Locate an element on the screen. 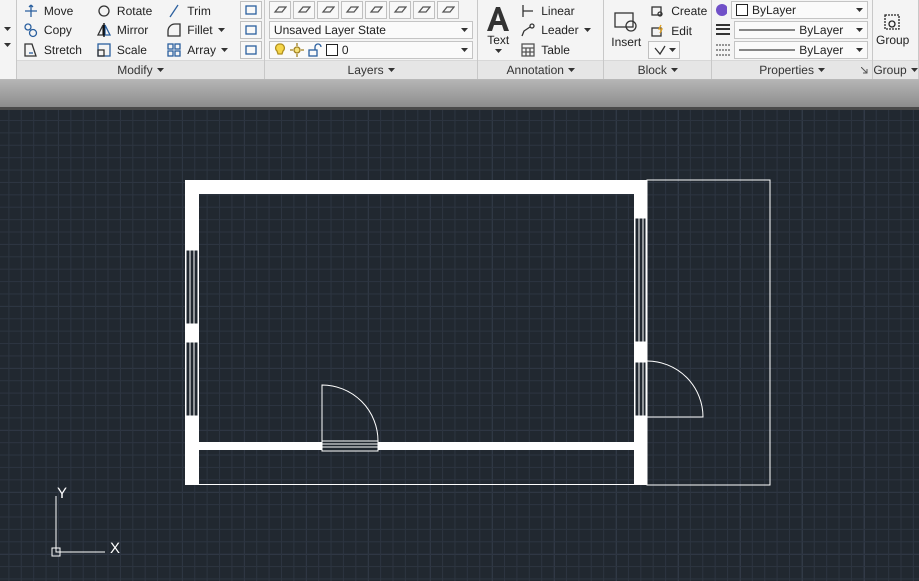 The height and width of the screenshot is (581, 919). layer-color-swatch is located at coordinates (332, 50).